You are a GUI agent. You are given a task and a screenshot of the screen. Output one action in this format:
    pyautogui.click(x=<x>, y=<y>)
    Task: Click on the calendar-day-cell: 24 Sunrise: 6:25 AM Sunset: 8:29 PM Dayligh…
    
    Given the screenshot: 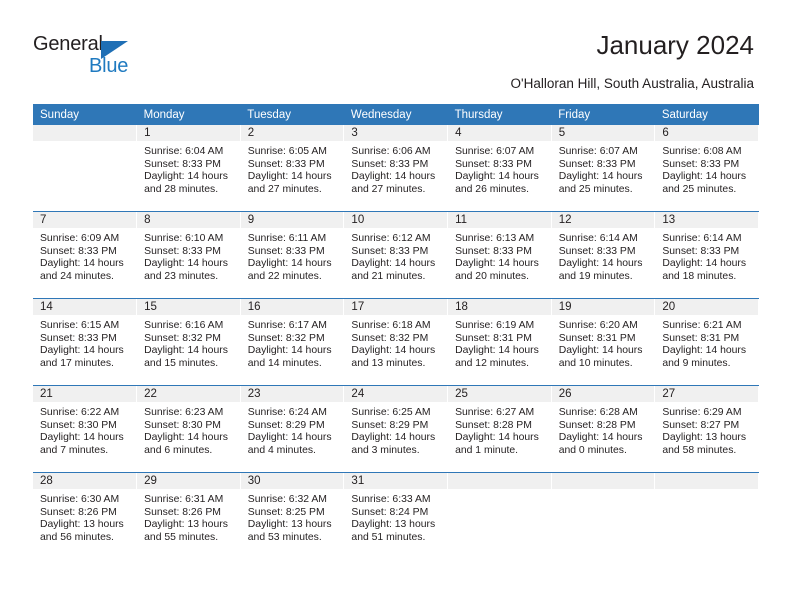 What is the action you would take?
    pyautogui.click(x=396, y=429)
    